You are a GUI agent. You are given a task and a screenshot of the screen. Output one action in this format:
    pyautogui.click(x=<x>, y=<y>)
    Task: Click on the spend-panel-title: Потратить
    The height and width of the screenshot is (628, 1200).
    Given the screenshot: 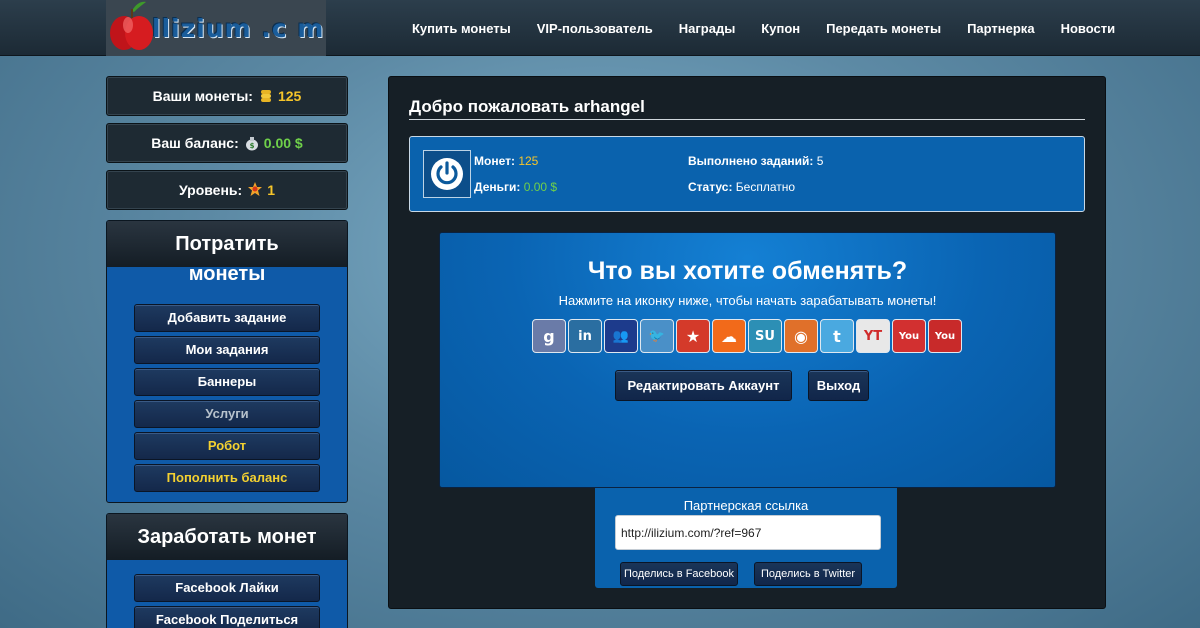 What is the action you would take?
    pyautogui.click(x=227, y=244)
    